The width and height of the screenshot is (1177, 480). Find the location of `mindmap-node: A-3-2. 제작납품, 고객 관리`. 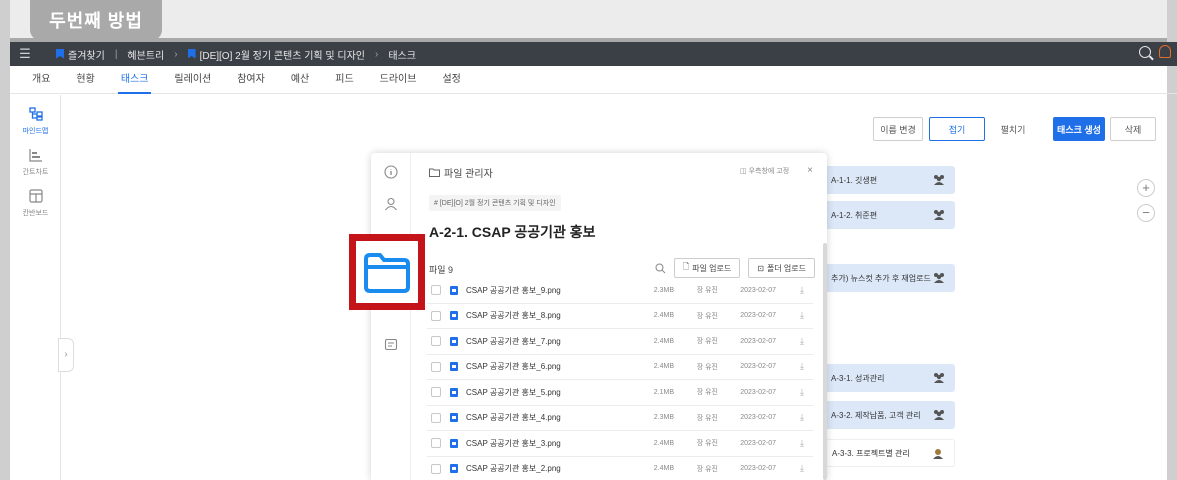

mindmap-node: A-3-2. 제작납품, 고객 관리 is located at coordinates (890, 415).